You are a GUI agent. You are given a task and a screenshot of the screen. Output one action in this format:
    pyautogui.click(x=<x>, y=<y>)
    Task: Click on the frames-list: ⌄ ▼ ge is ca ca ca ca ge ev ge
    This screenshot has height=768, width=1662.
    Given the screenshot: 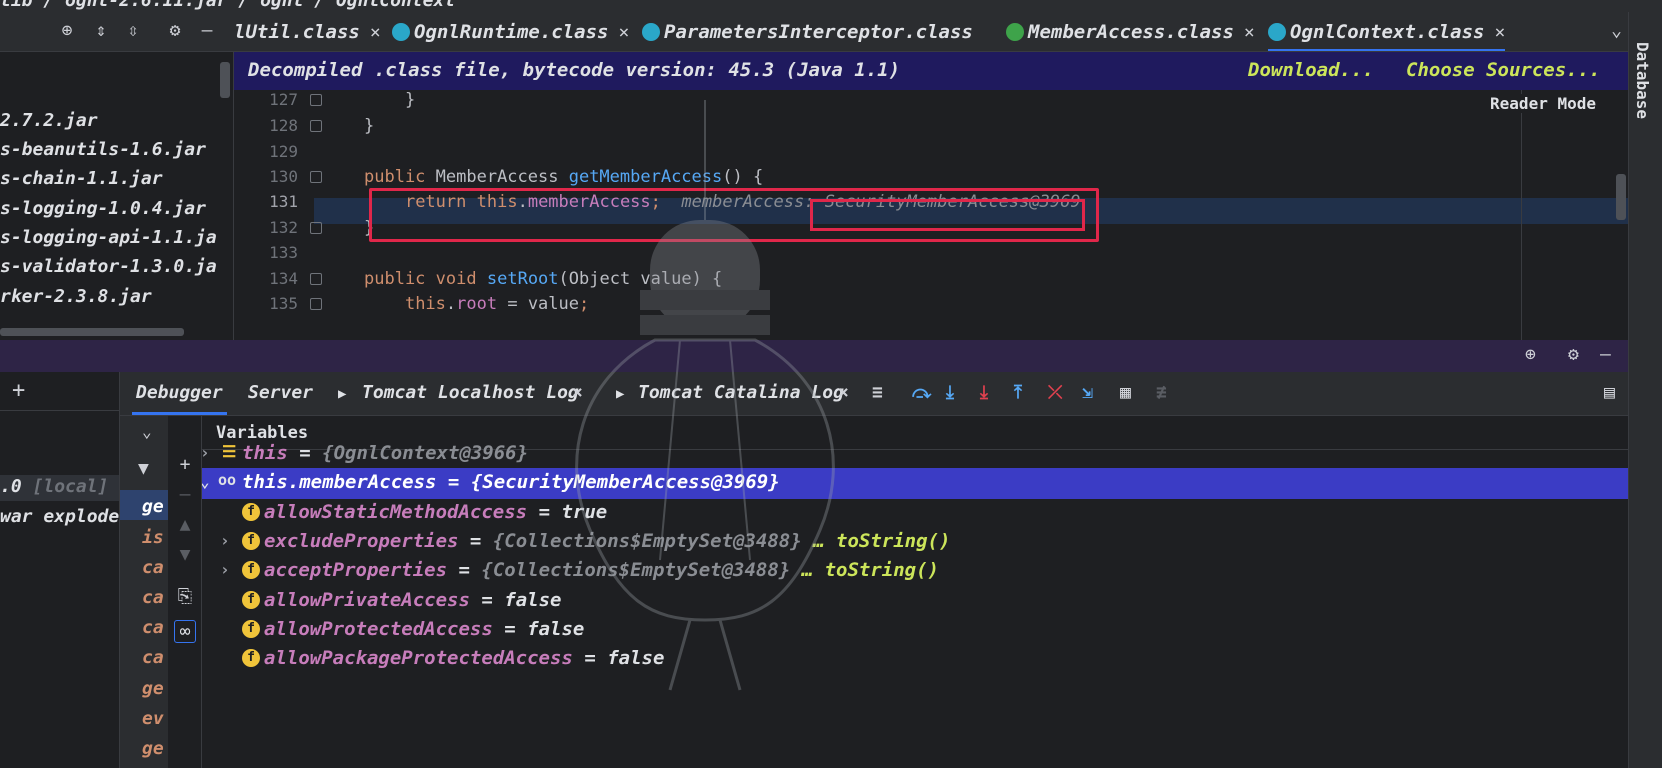 What is the action you would take?
    pyautogui.click(x=144, y=592)
    